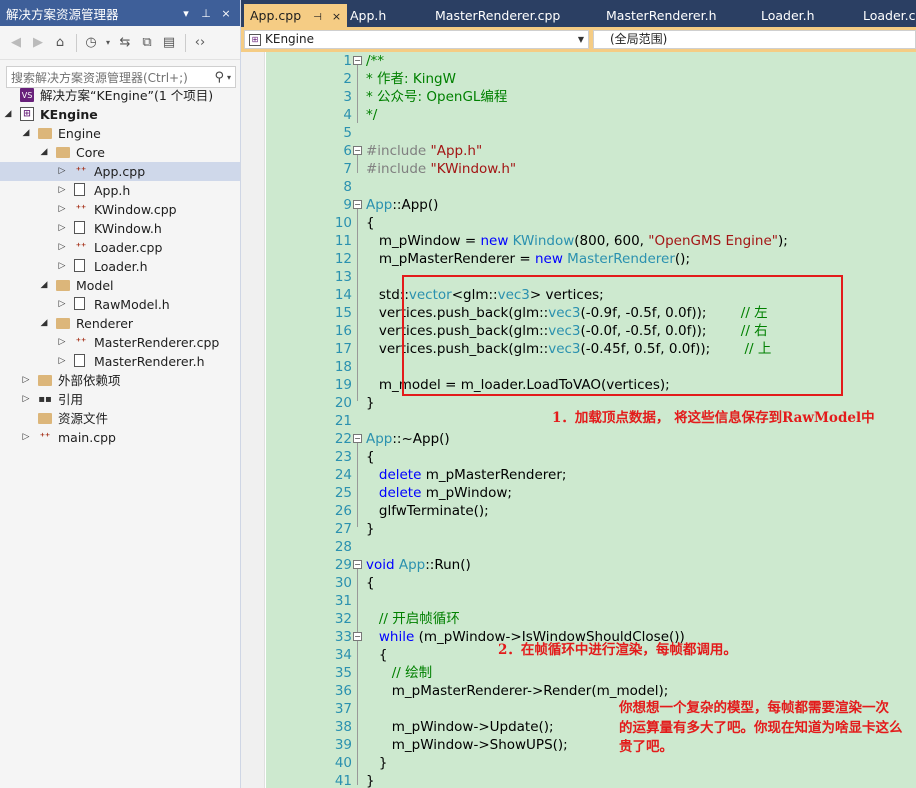 This screenshot has height=788, width=916. What do you see at coordinates (120, 266) in the screenshot?
I see `tree-item-loader-h: ▷ Loader.h` at bounding box center [120, 266].